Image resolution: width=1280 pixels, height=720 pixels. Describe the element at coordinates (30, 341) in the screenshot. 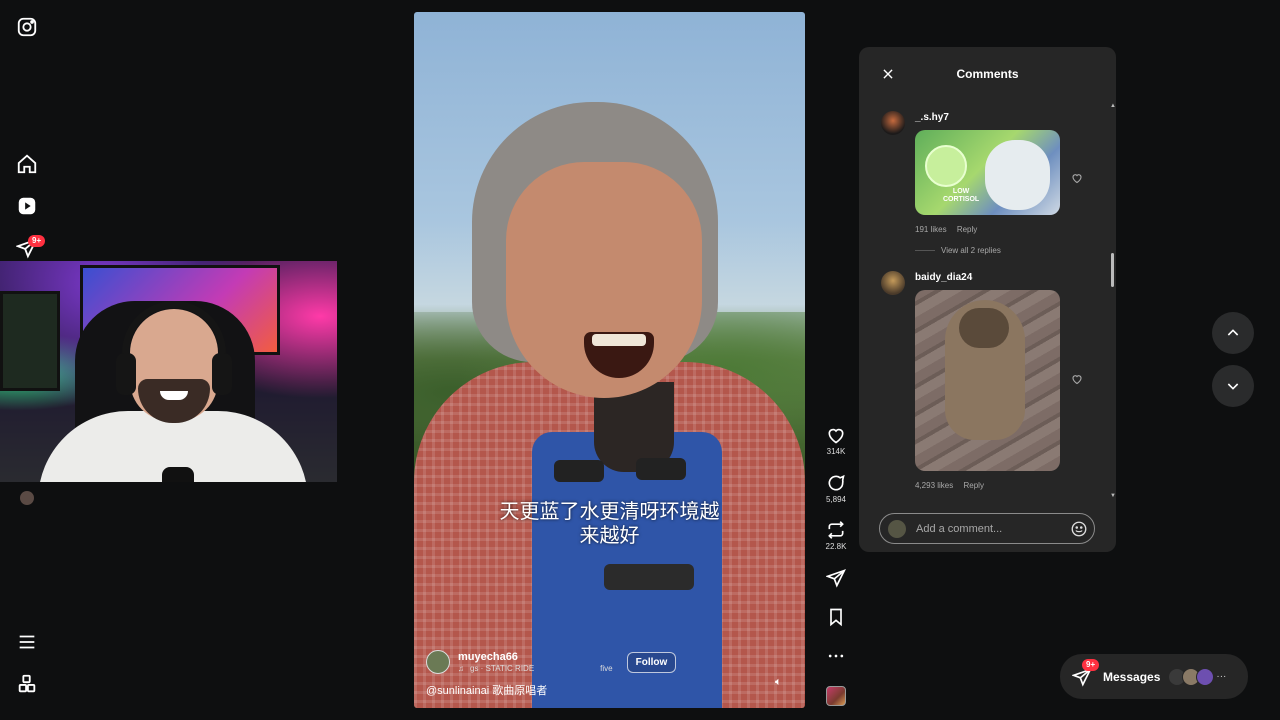

I see `background-monitor` at that location.